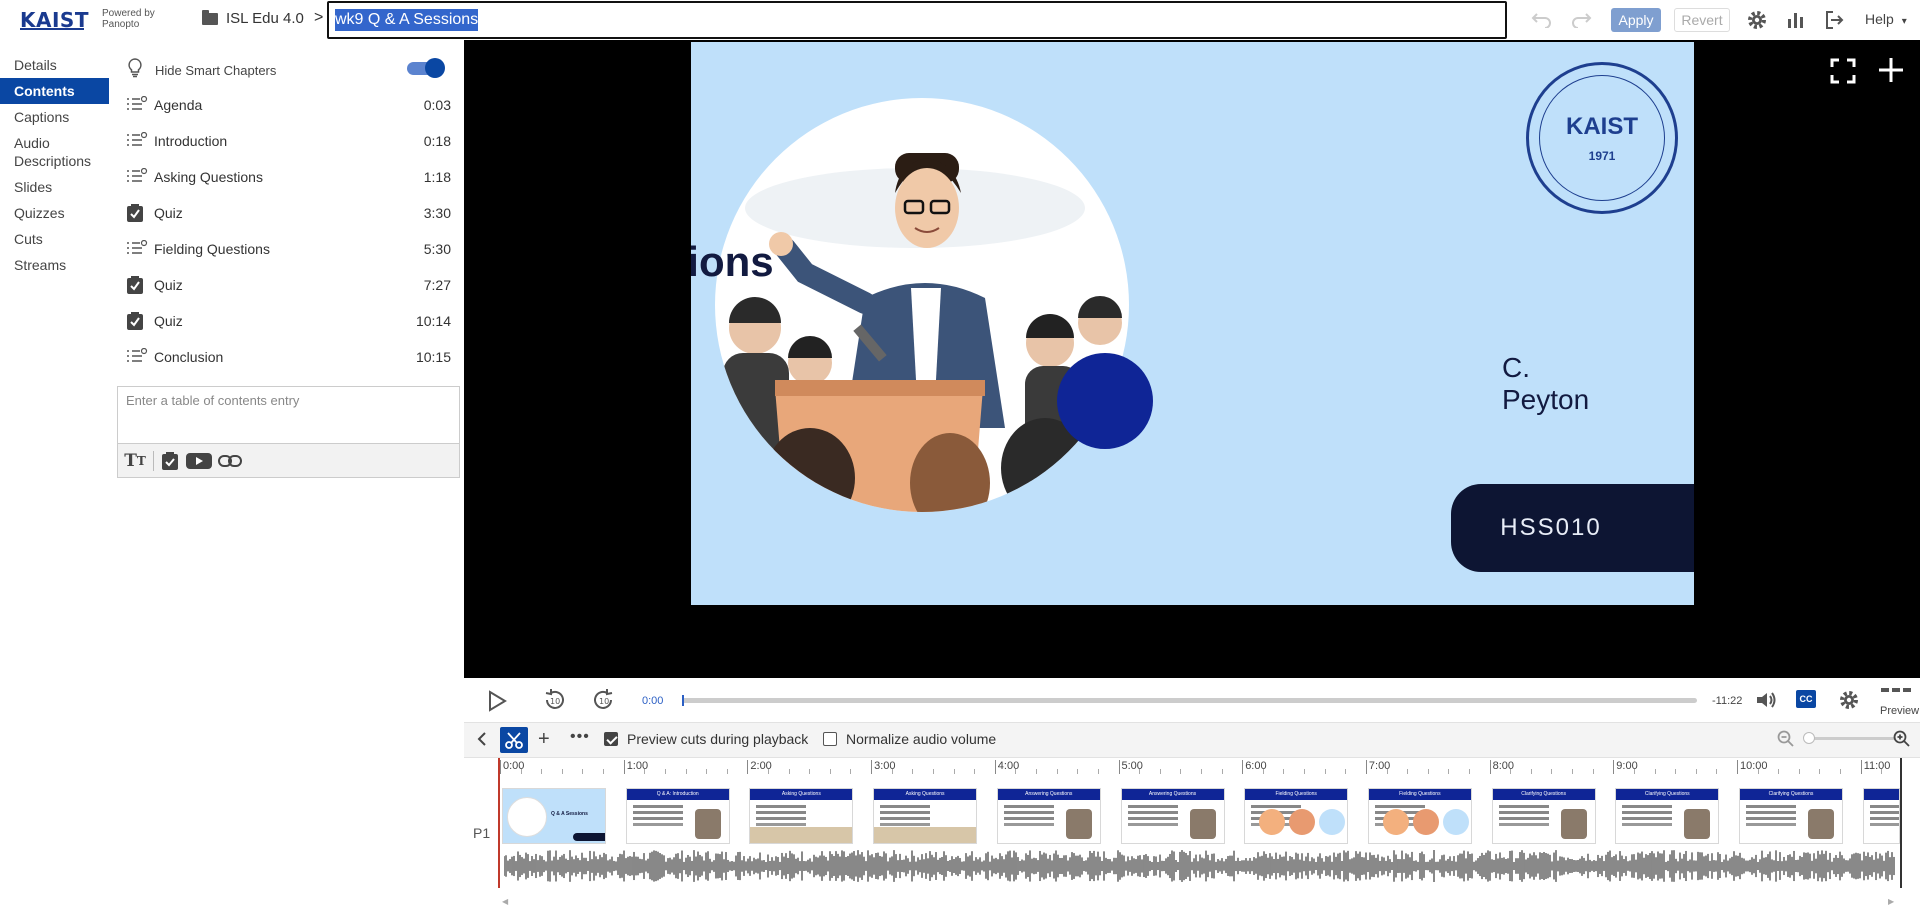  I want to click on nav-streams: Streams, so click(54, 265).